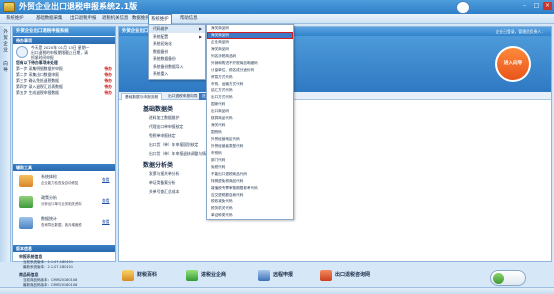 The height and width of the screenshot is (294, 554). What do you see at coordinates (250, 132) in the screenshot?
I see `submenu-item-15: 国别码` at bounding box center [250, 132].